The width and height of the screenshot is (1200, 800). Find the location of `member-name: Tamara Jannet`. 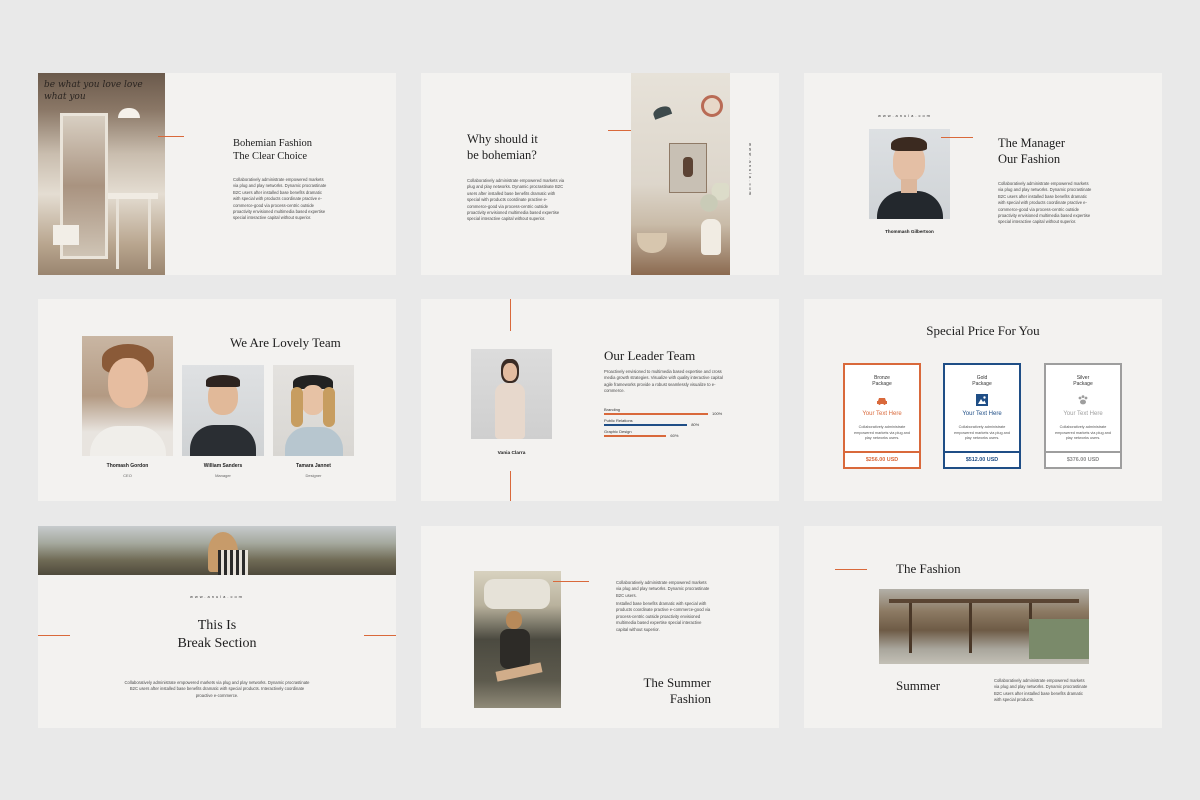

member-name: Tamara Jannet is located at coordinates (313, 466).